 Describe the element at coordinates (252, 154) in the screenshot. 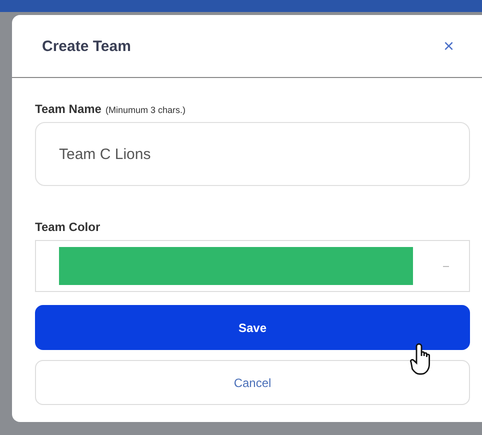

I see `team-name-field: Team C Lions` at that location.